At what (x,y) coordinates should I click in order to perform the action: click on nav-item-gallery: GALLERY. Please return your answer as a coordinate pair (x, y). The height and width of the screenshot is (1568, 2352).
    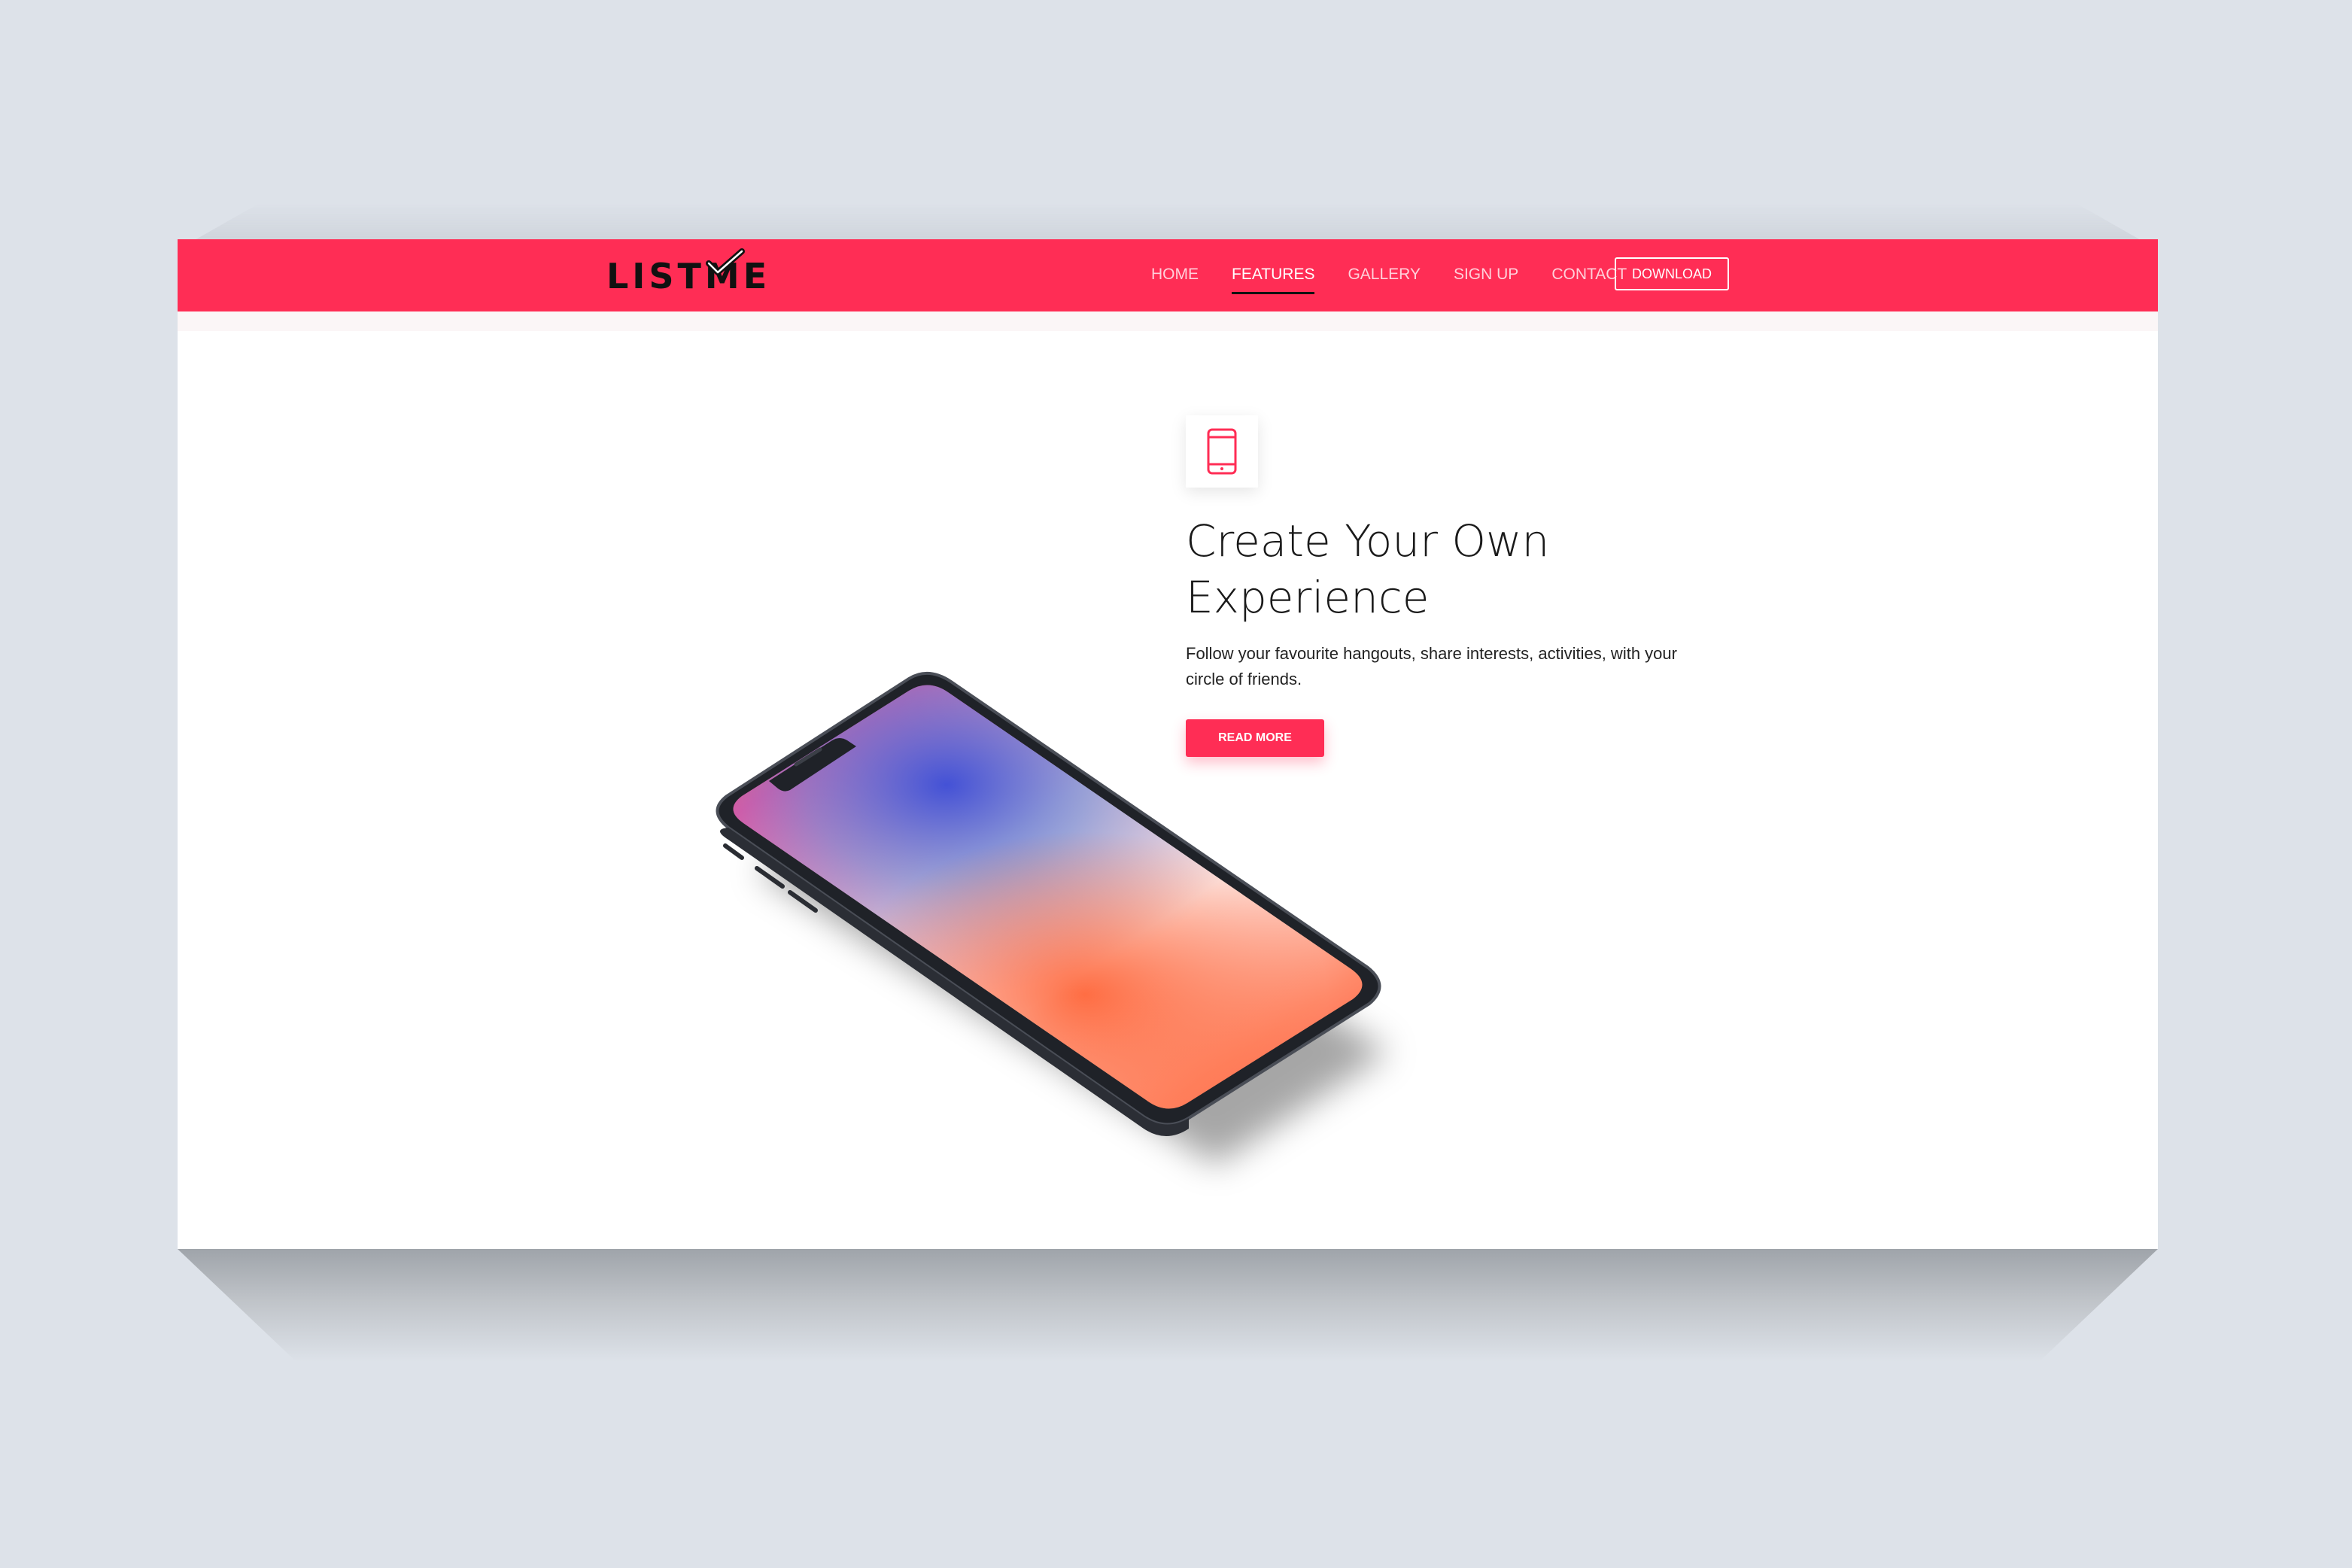
    Looking at the image, I should click on (1384, 275).